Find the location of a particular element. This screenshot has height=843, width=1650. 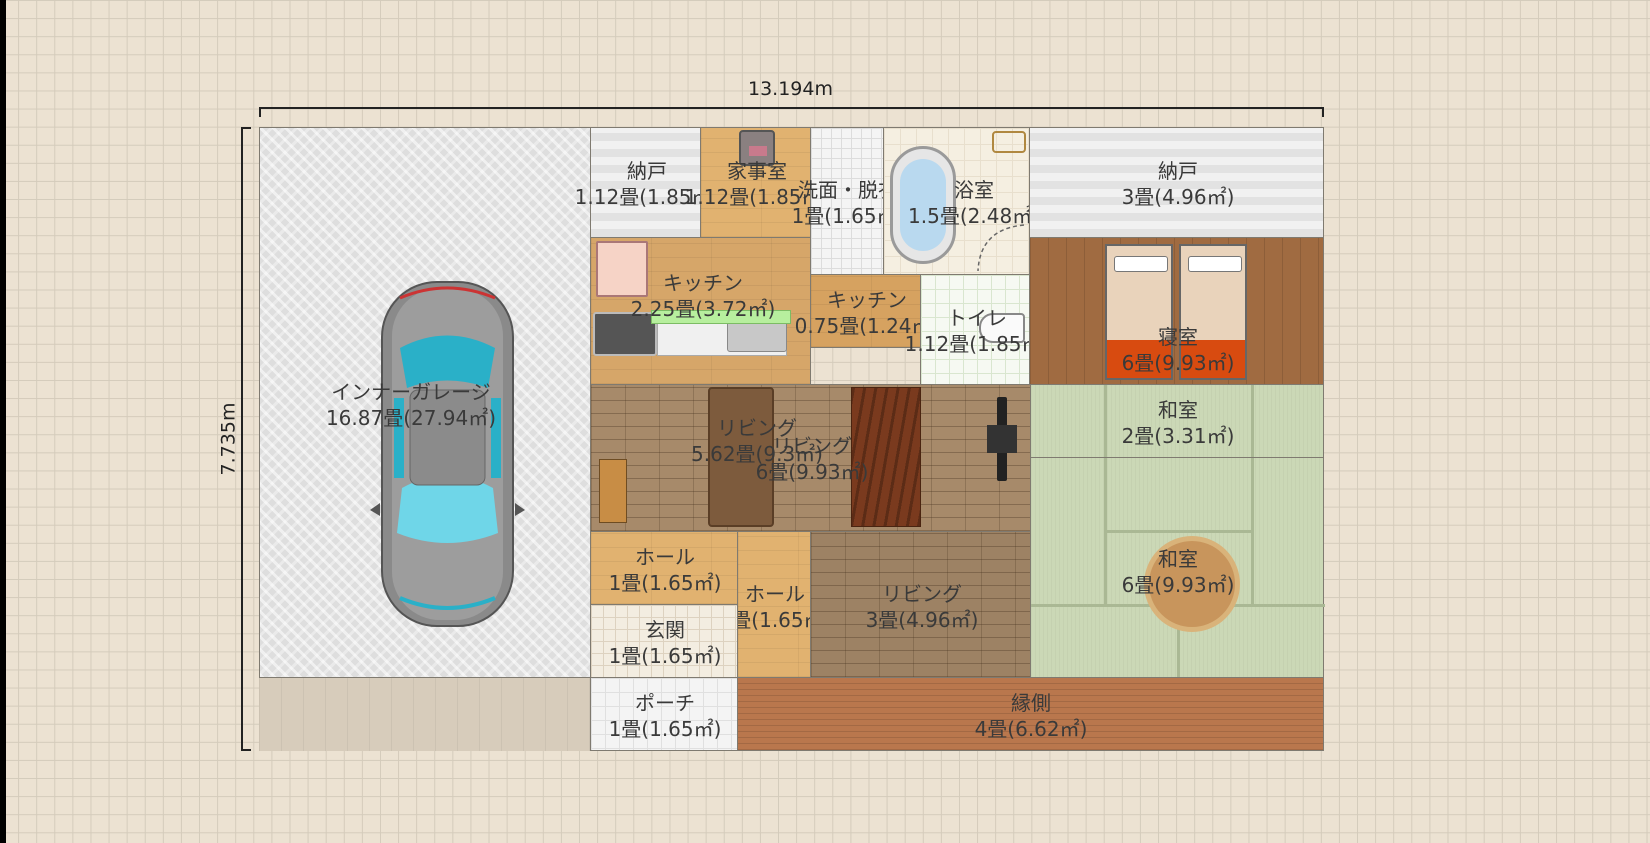

room-name: 縁側 is located at coordinates (1031, 703).